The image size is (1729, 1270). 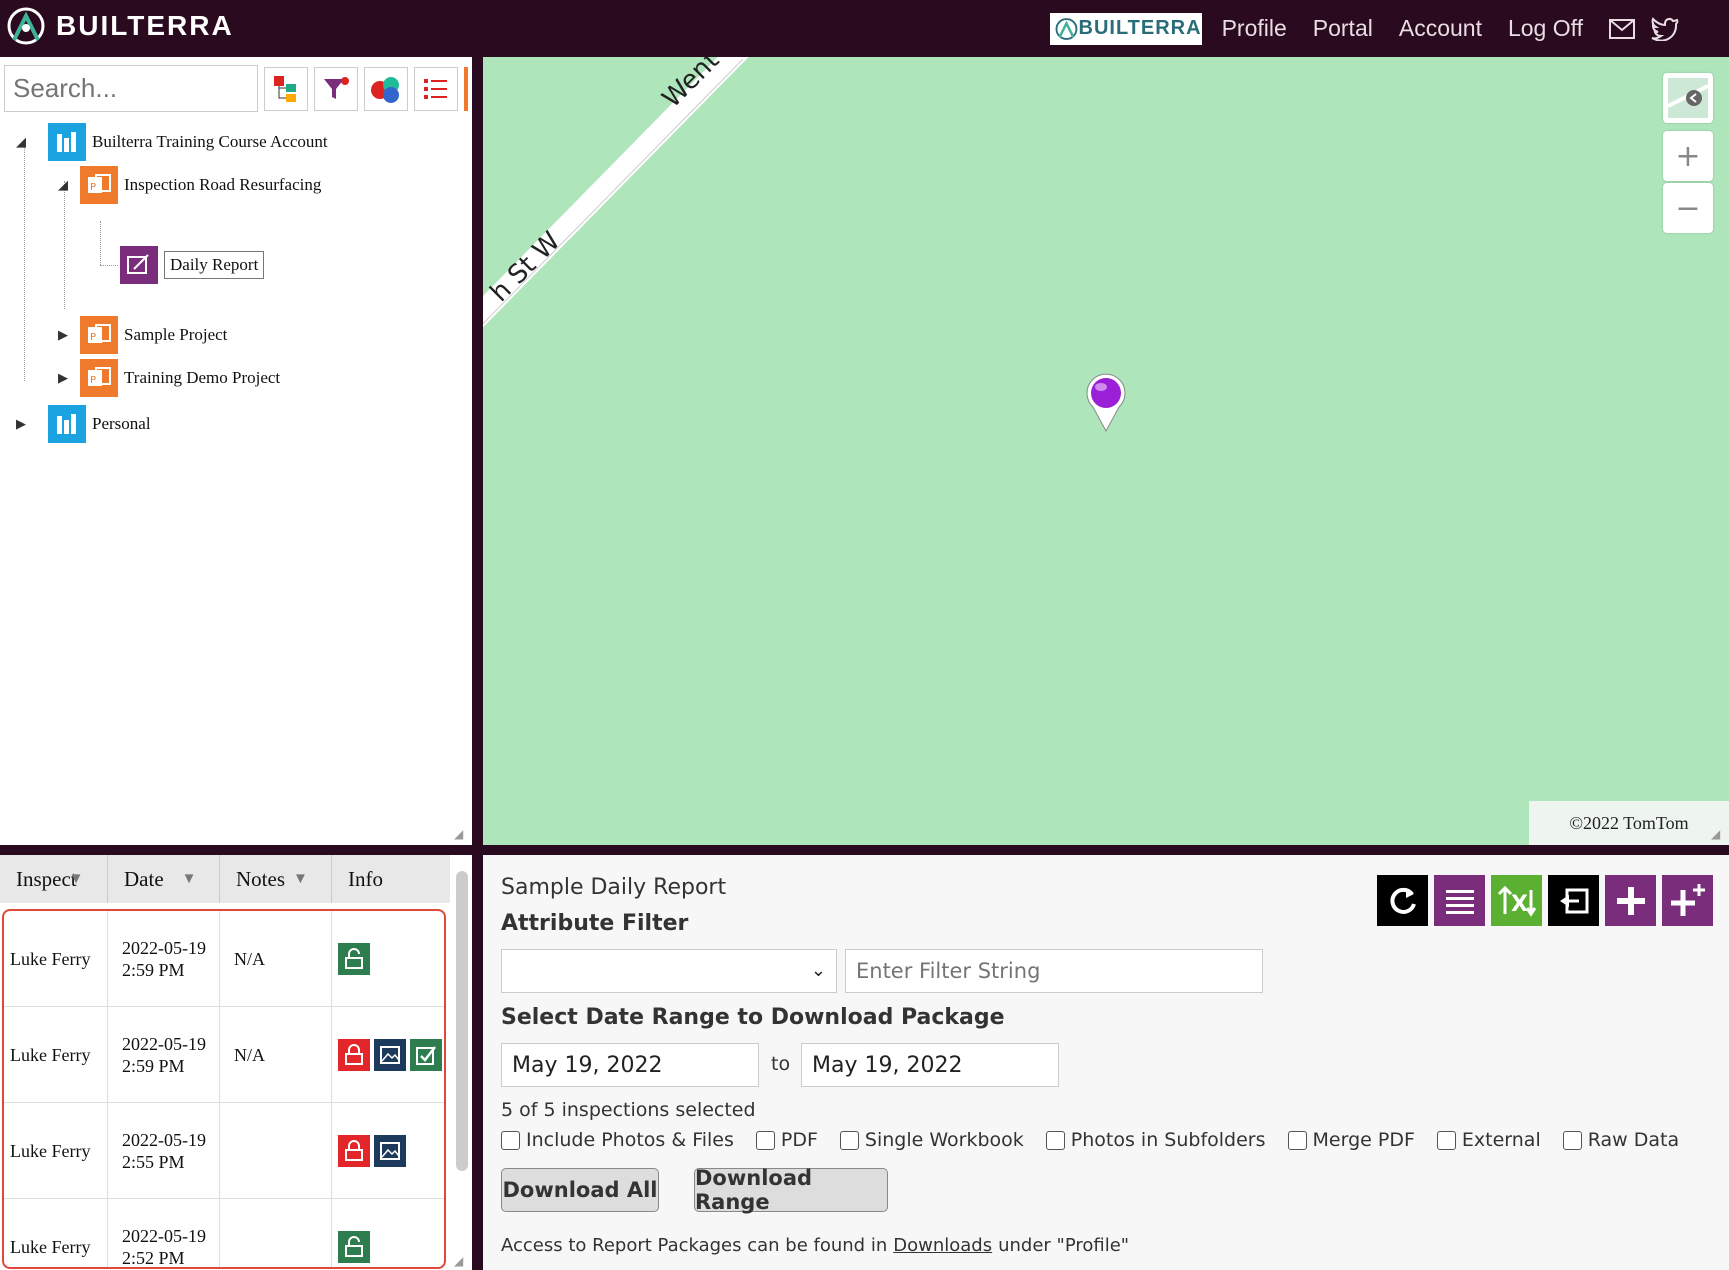 I want to click on list-button, so click(x=1459, y=900).